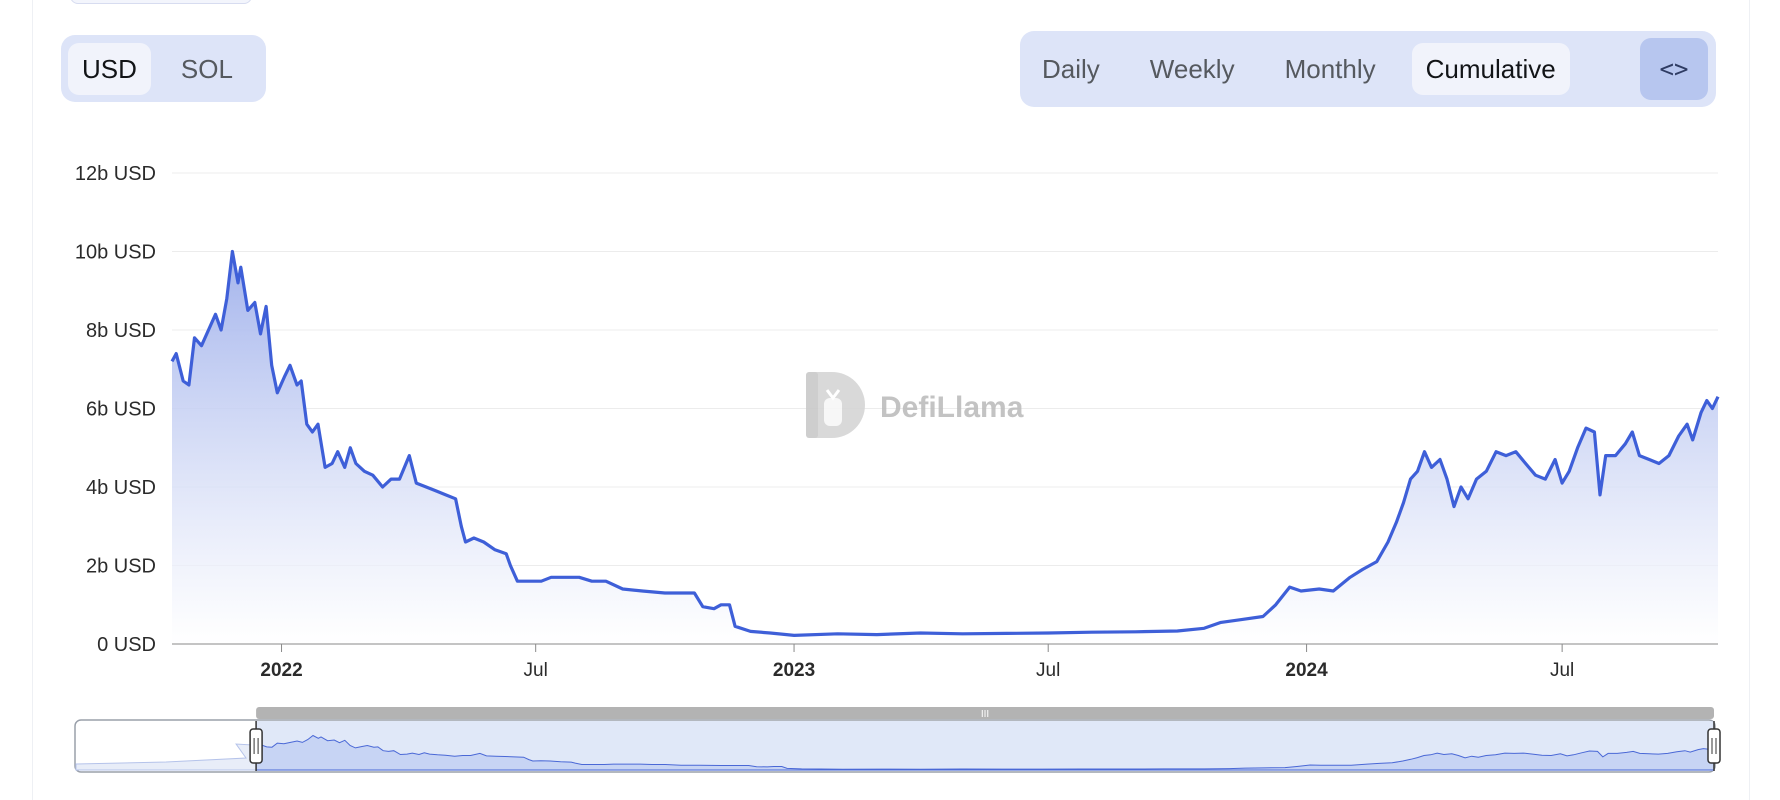 This screenshot has height=800, width=1780. What do you see at coordinates (115, 253) in the screenshot?
I see `y-tick-label: 10b USD` at bounding box center [115, 253].